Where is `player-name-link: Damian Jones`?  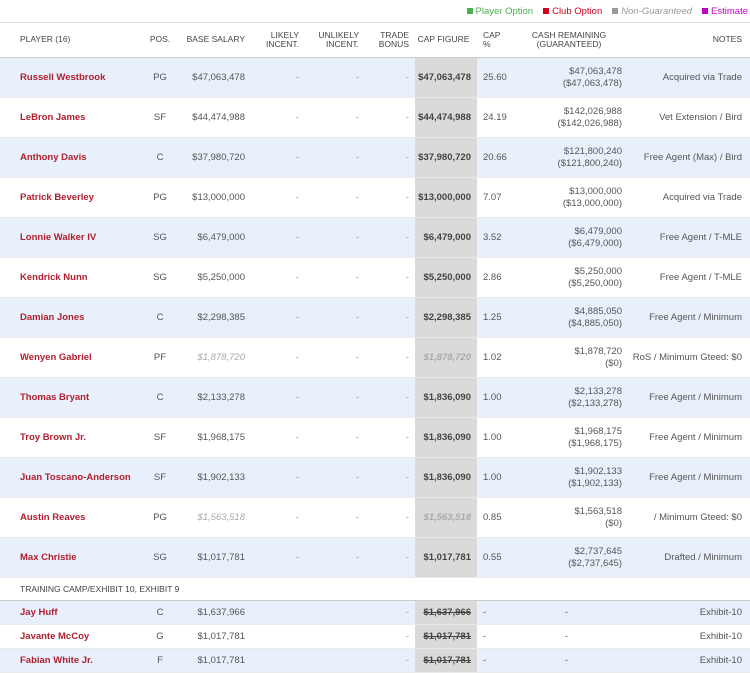
player-name-link: Damian Jones is located at coordinates (67, 317).